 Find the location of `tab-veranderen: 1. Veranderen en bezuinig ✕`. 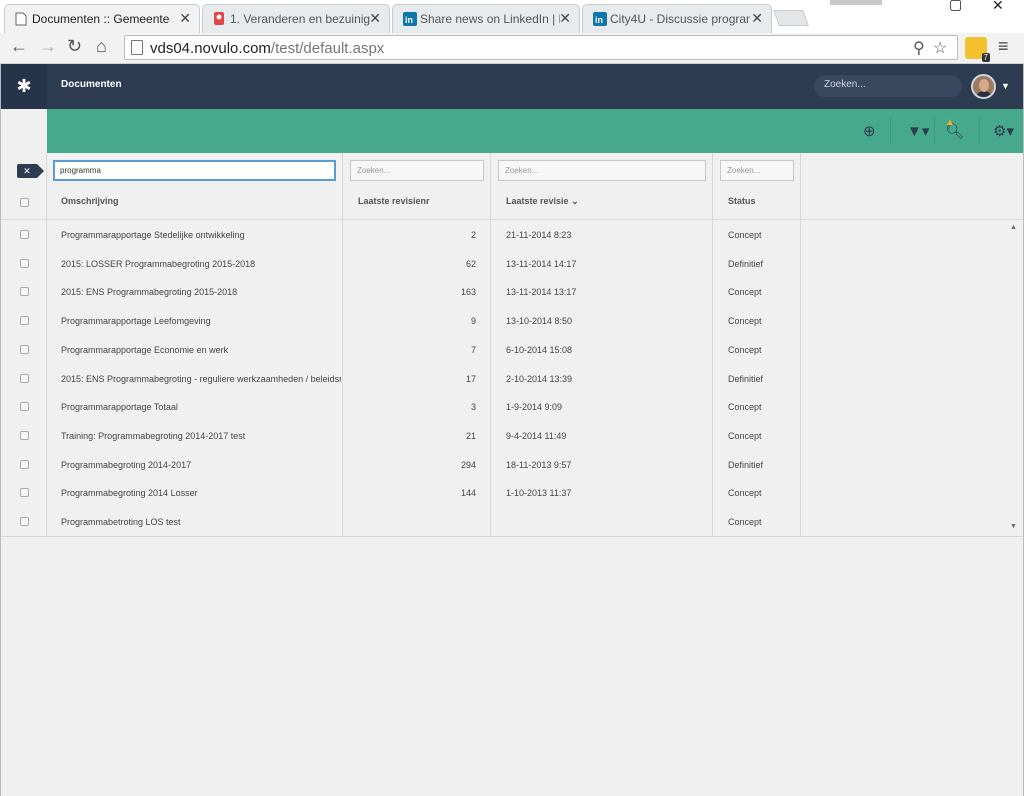

tab-veranderen: 1. Veranderen en bezuinig ✕ is located at coordinates (296, 18).